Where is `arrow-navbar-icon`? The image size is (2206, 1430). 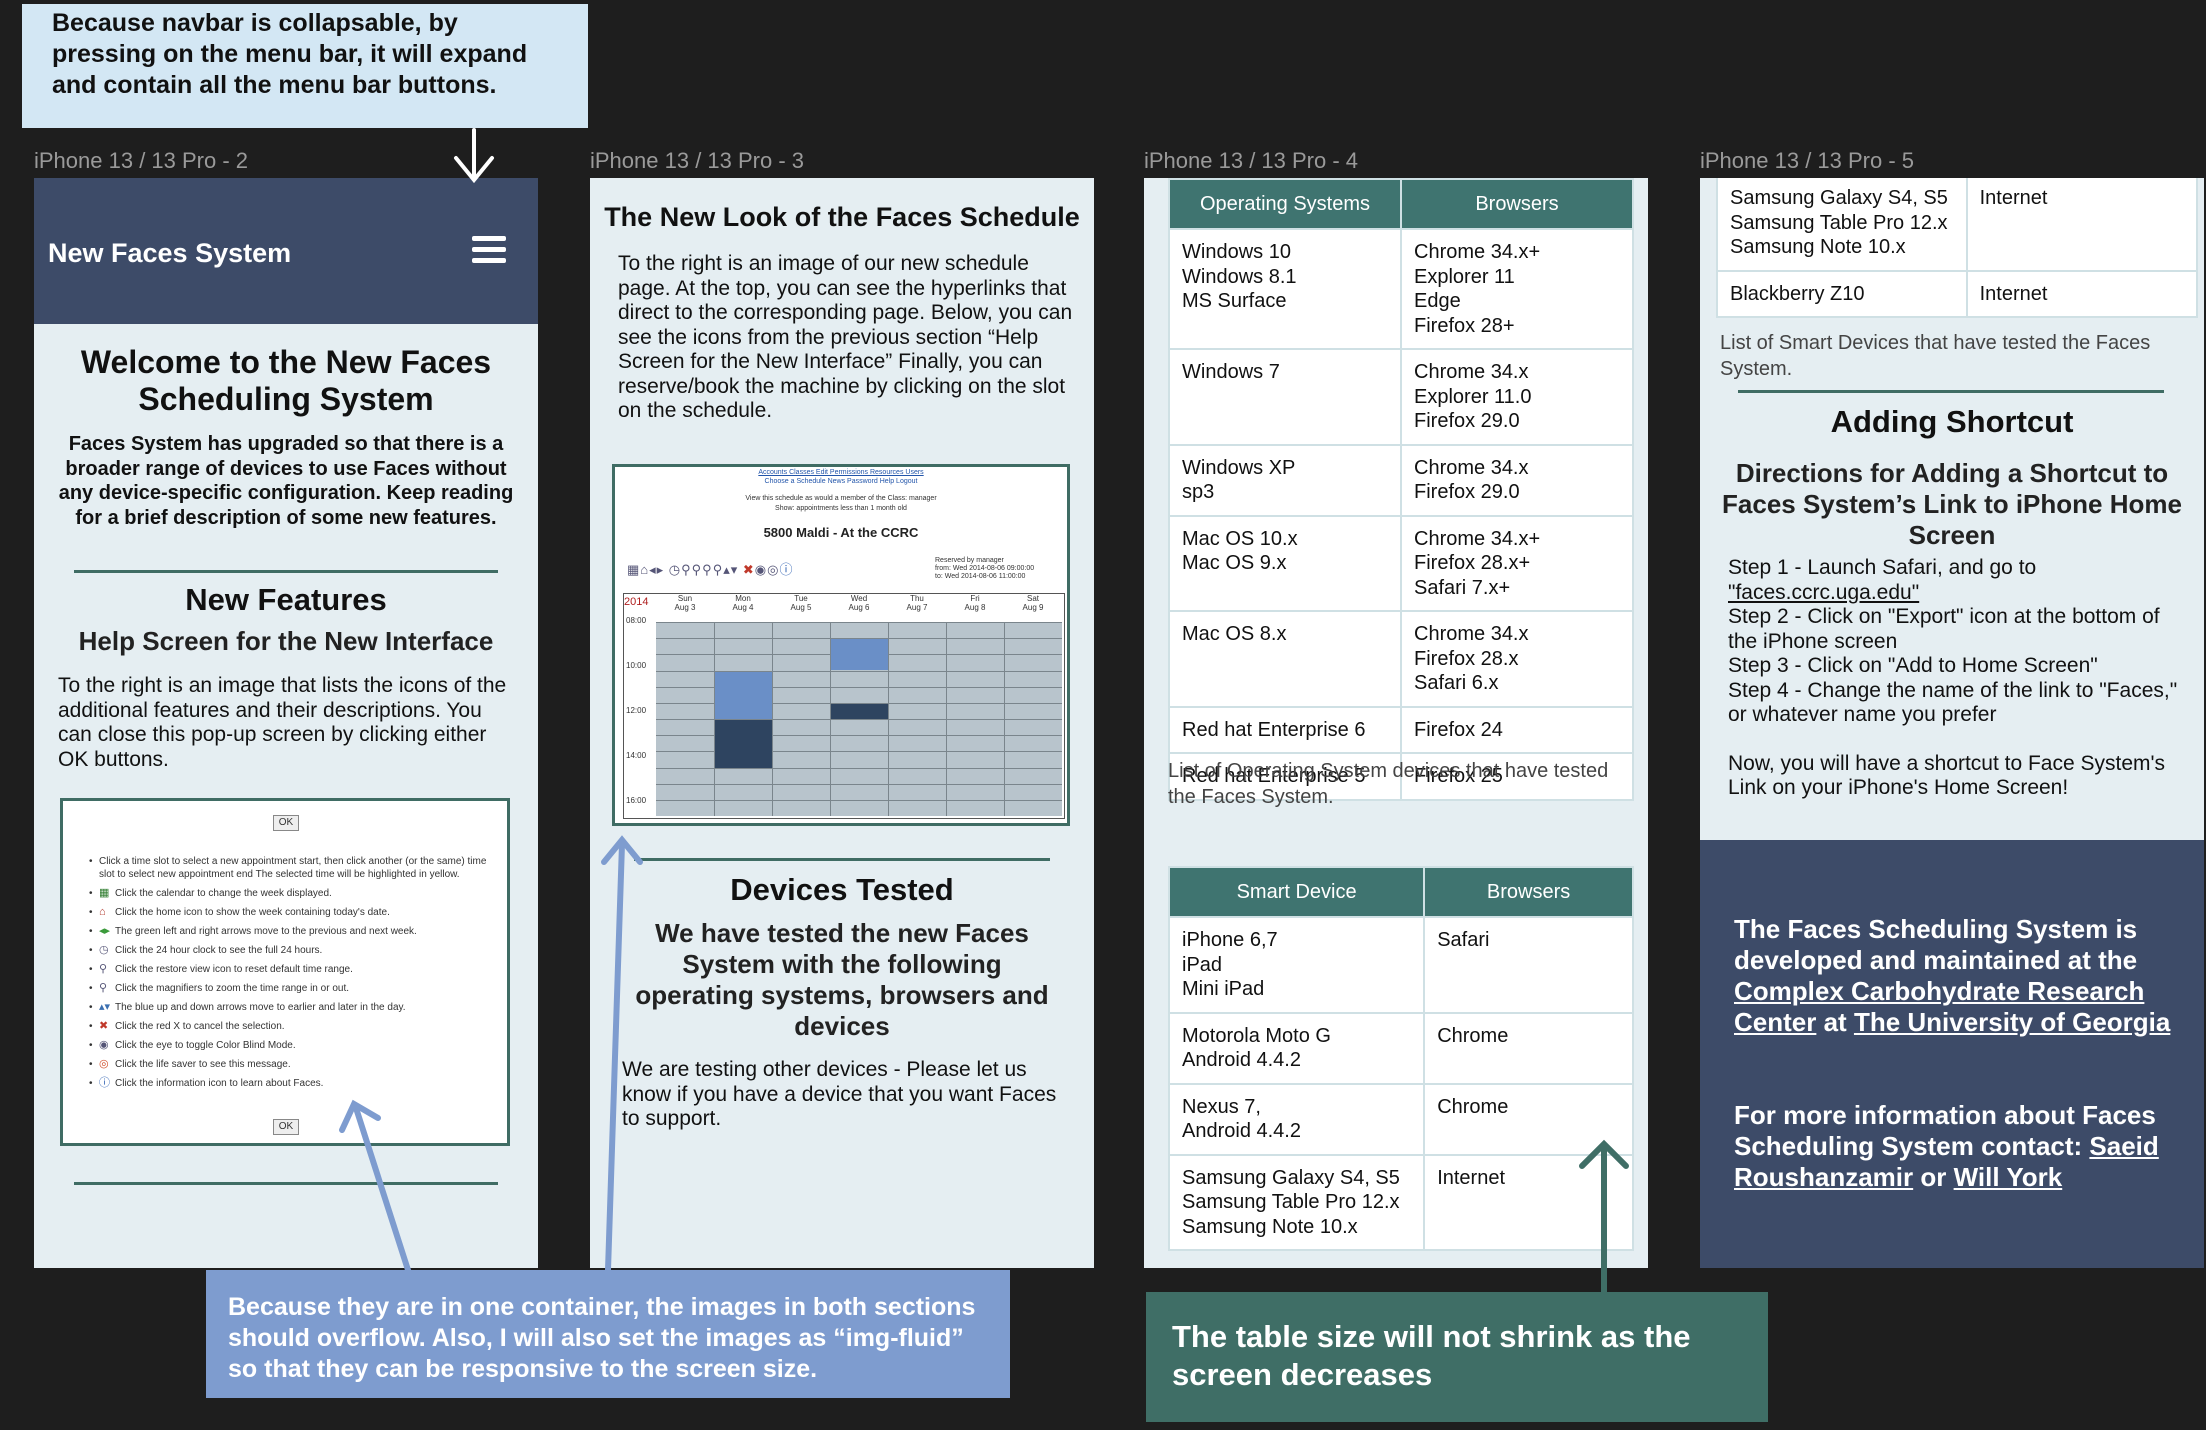
arrow-navbar-icon is located at coordinates (474, 156).